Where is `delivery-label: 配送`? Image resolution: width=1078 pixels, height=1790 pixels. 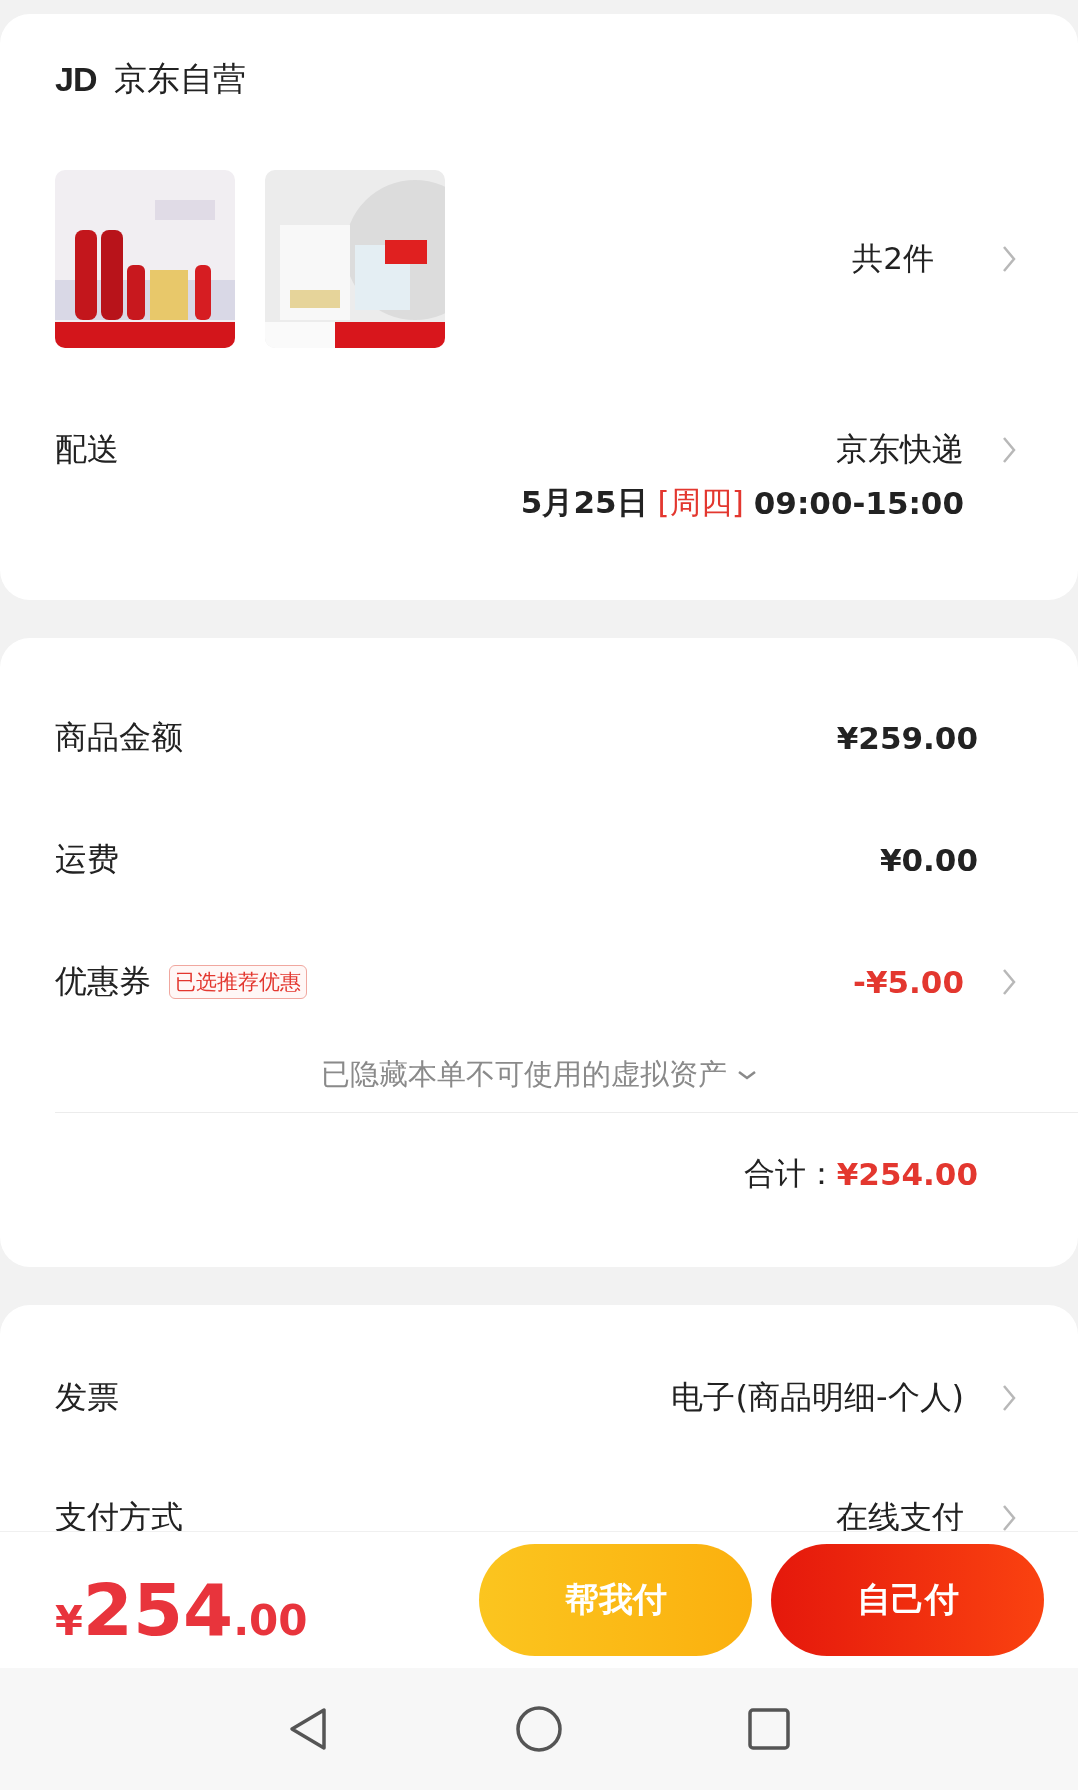 delivery-label: 配送 is located at coordinates (87, 449).